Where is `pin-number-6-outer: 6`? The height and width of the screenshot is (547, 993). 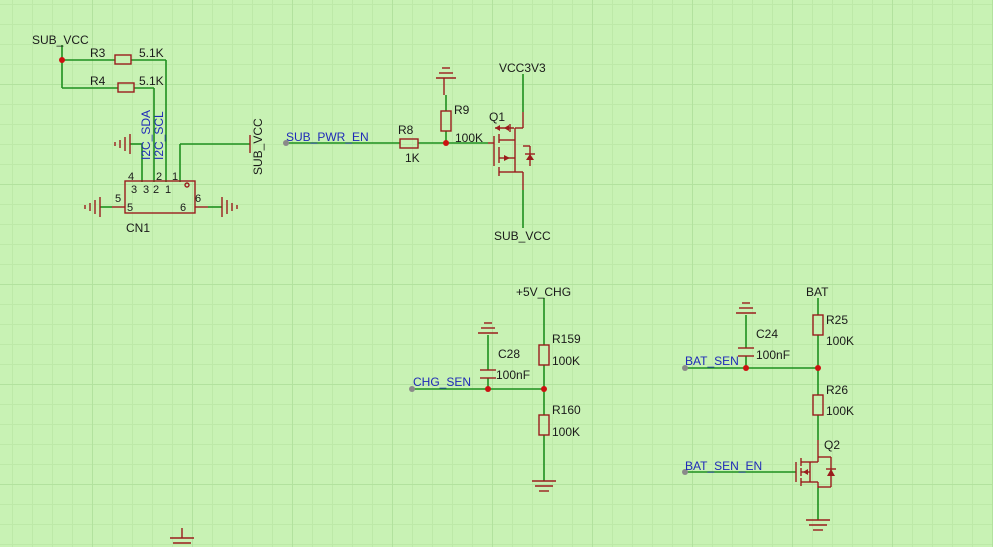
pin-number-6-outer: 6 is located at coordinates (198, 199).